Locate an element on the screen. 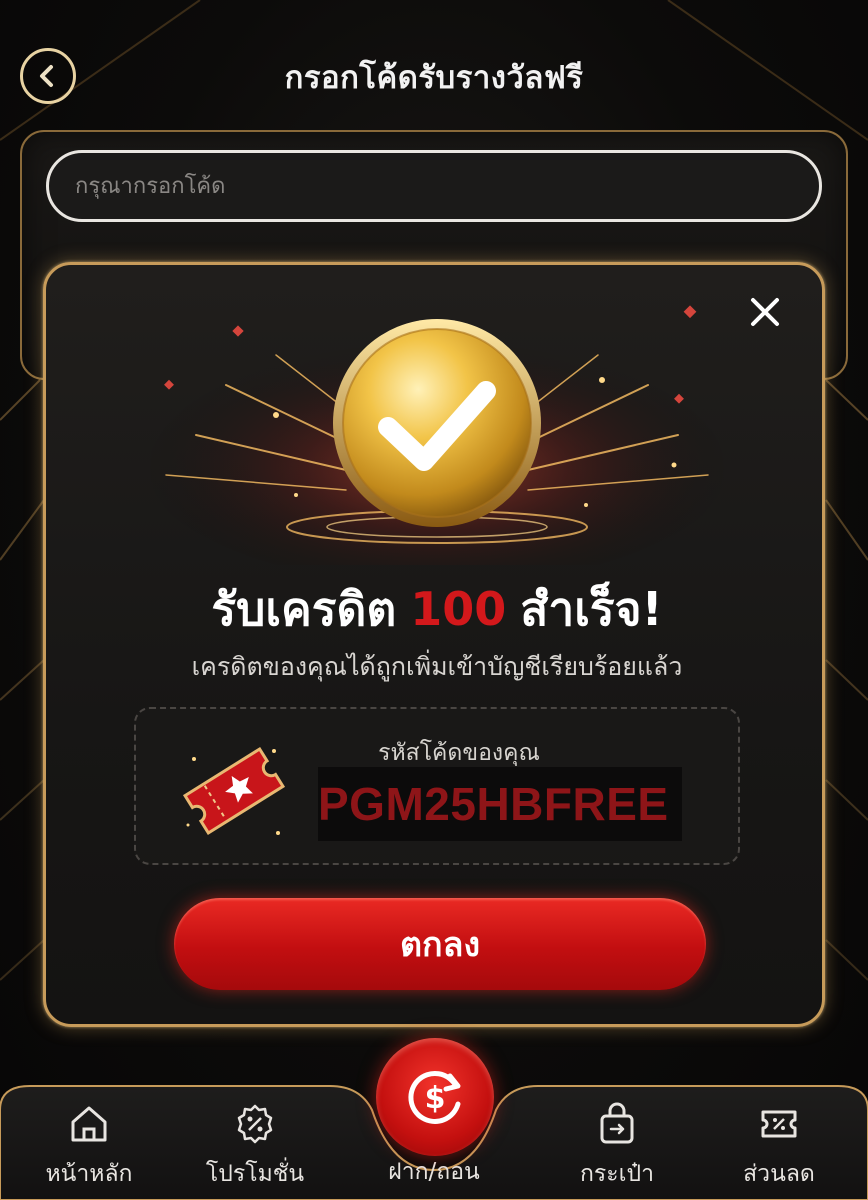  close-button is located at coordinates (765, 312).